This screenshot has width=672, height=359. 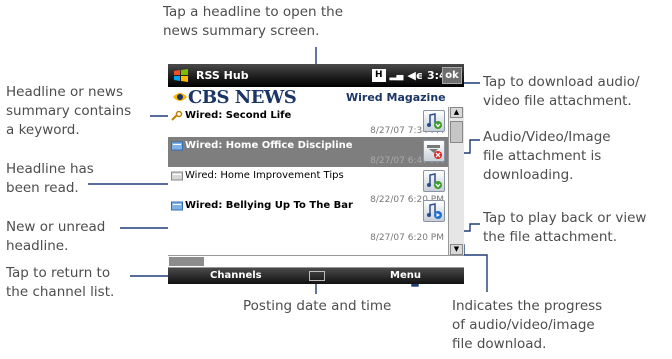 What do you see at coordinates (177, 116) in the screenshot?
I see `keyword-icon` at bounding box center [177, 116].